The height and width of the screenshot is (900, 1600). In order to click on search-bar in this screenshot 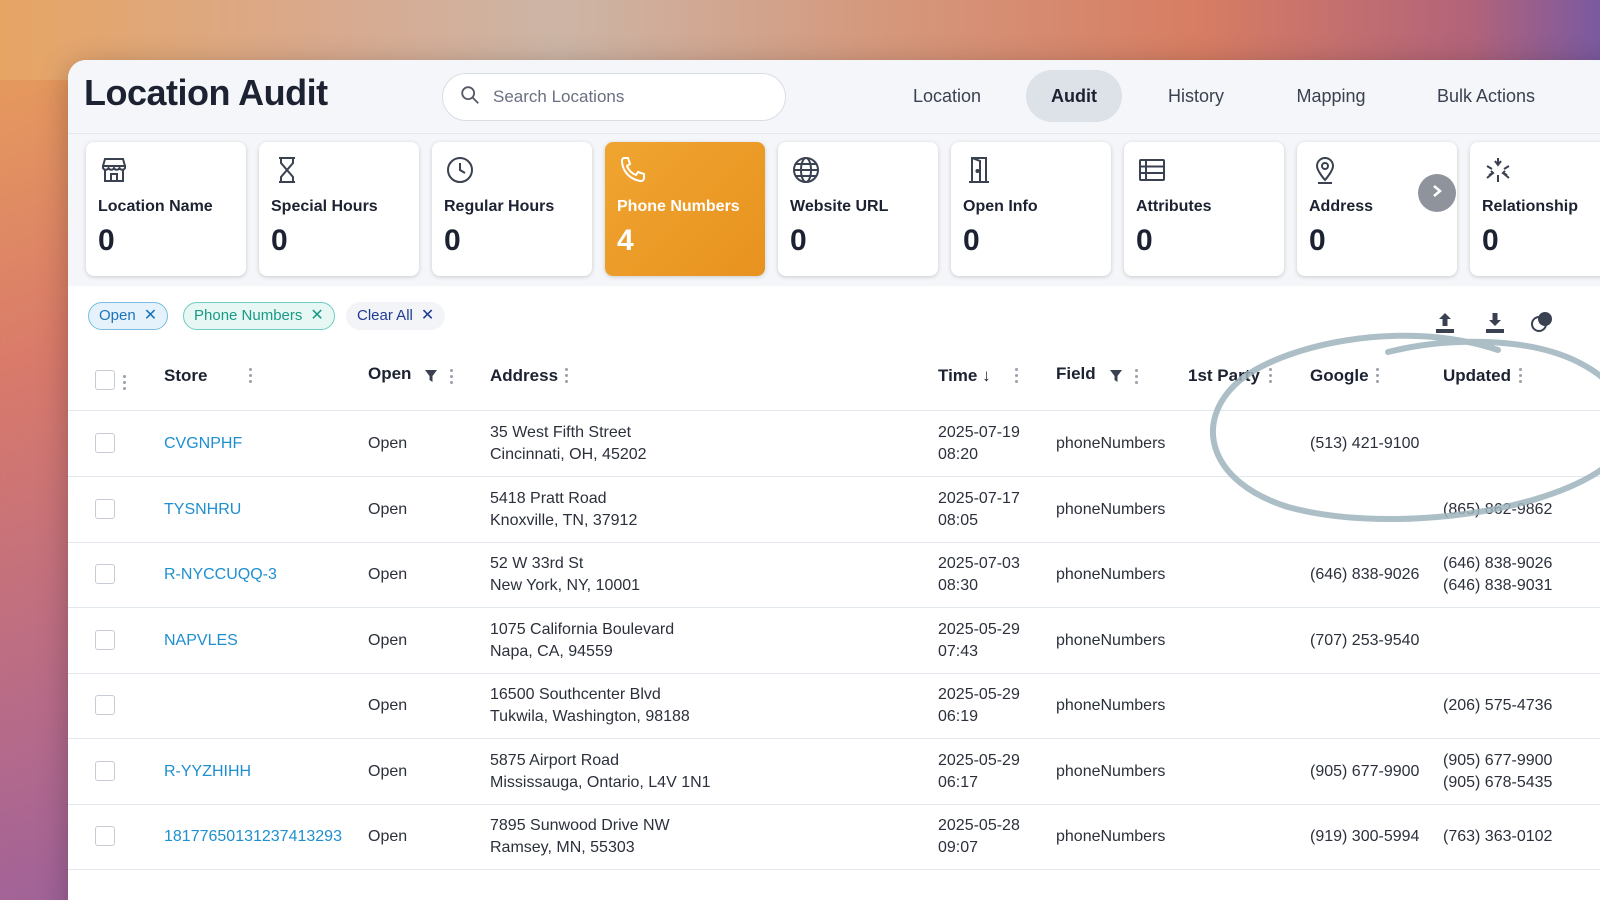, I will do `click(614, 97)`.